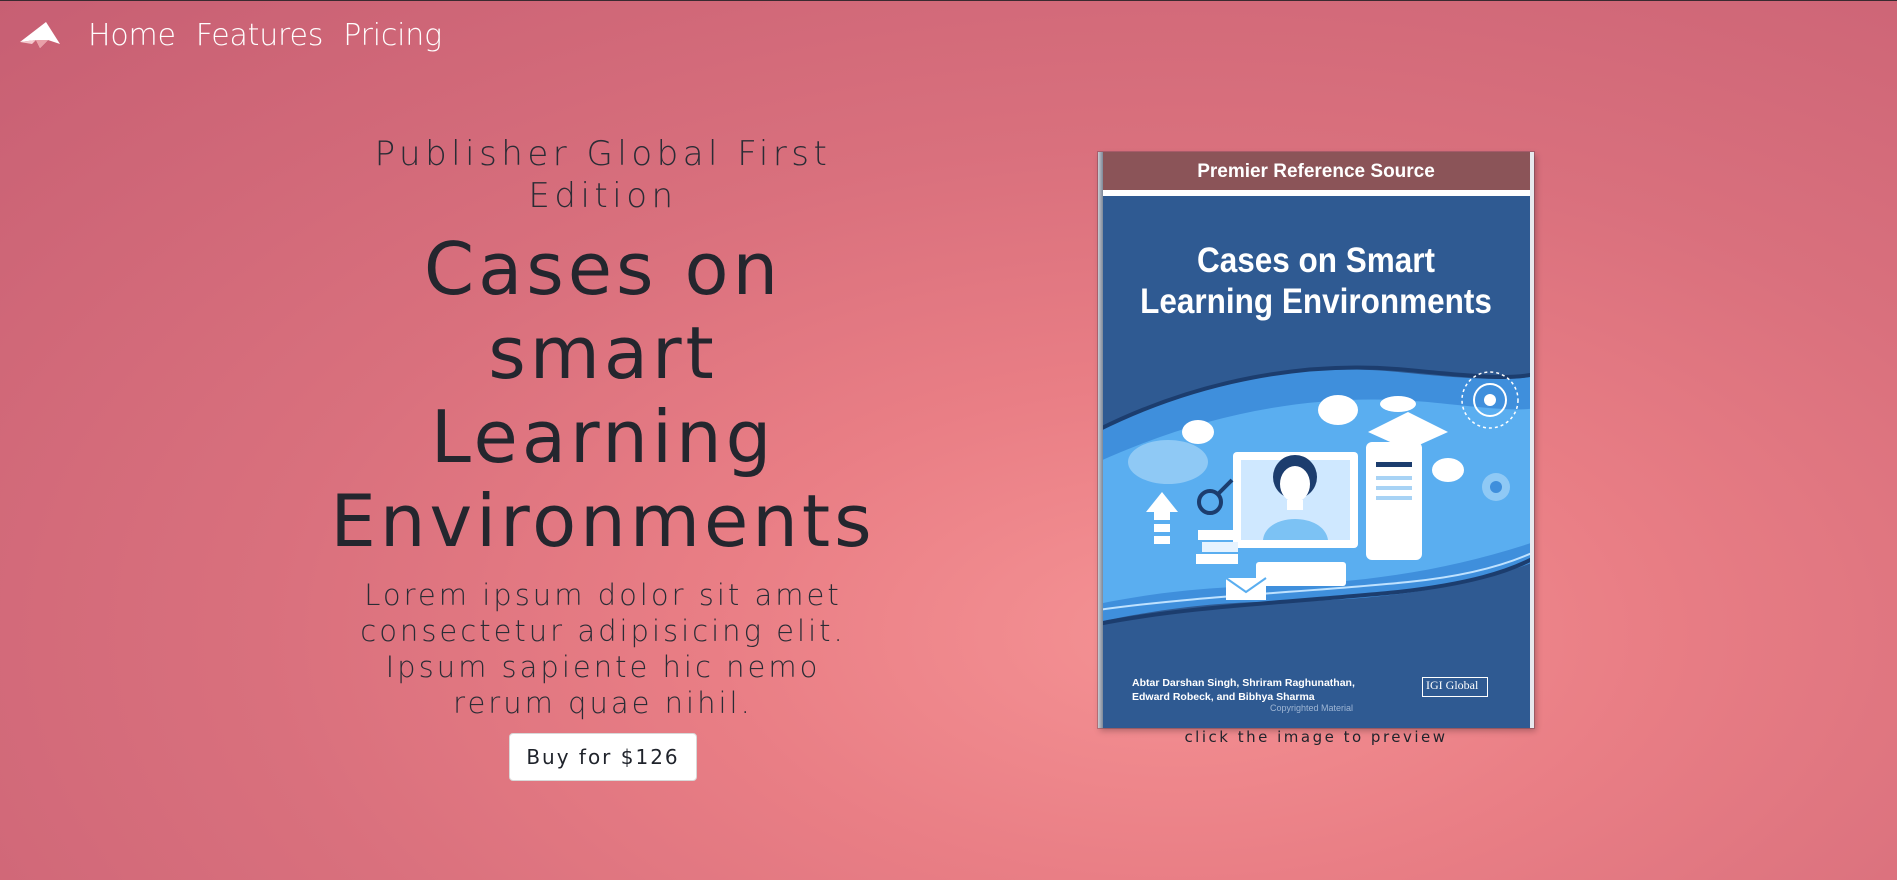 The image size is (1897, 880). What do you see at coordinates (603, 175) in the screenshot?
I see `publisher-subtitle: Publisher Global First Edition` at bounding box center [603, 175].